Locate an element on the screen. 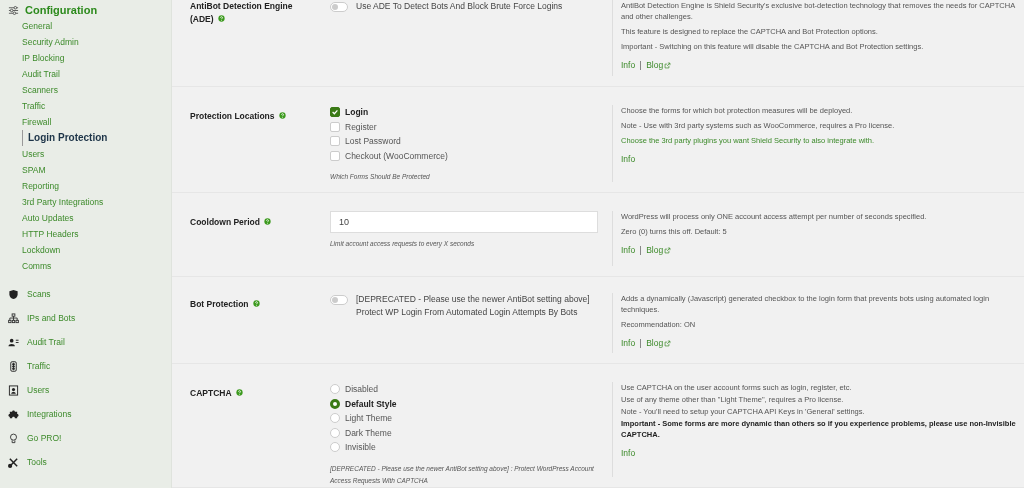 The image size is (1024, 488). setting-title: Bot Protection is located at coordinates (225, 304).